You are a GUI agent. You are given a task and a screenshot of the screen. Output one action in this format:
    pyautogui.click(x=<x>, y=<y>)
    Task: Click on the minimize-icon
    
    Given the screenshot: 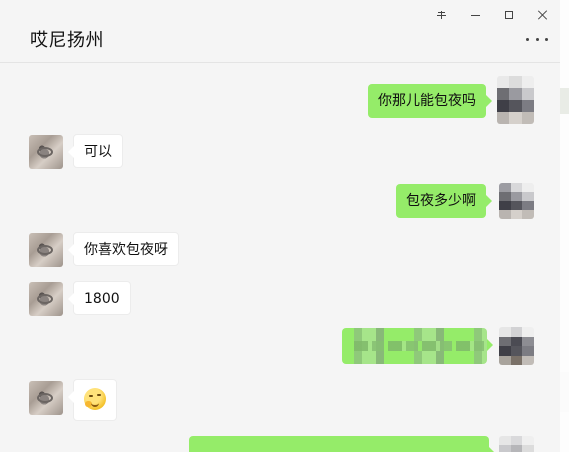 What is the action you would take?
    pyautogui.click(x=475, y=15)
    